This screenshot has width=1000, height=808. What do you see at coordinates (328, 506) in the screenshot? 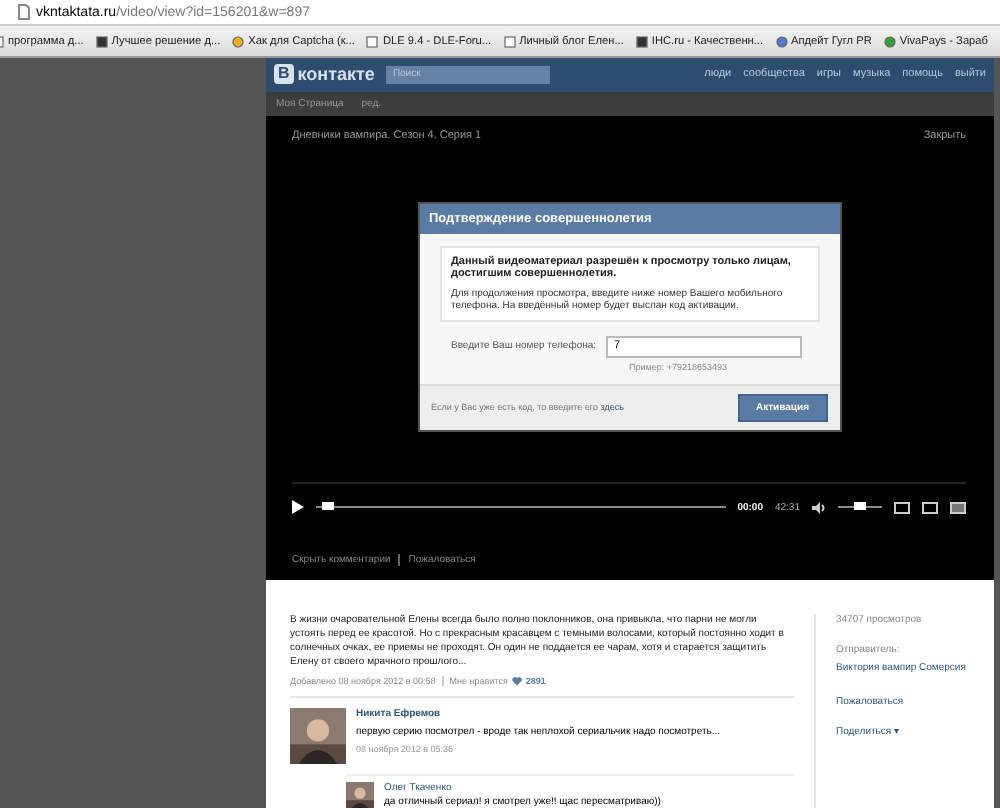
I see `progress-thumb` at bounding box center [328, 506].